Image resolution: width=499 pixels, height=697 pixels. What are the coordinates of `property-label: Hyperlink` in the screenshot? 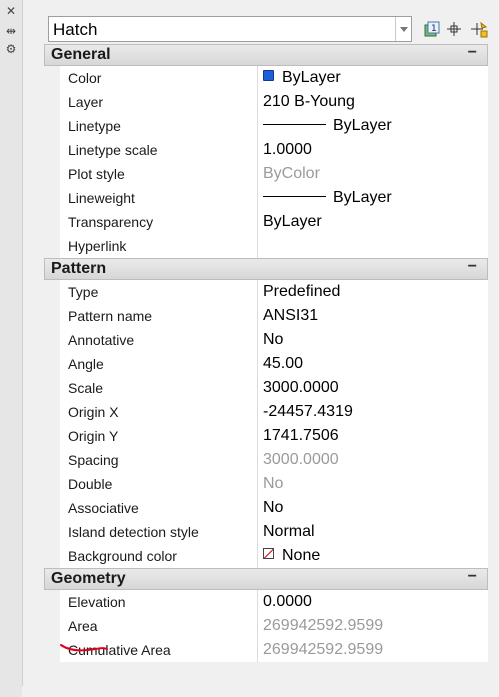 It's located at (159, 246).